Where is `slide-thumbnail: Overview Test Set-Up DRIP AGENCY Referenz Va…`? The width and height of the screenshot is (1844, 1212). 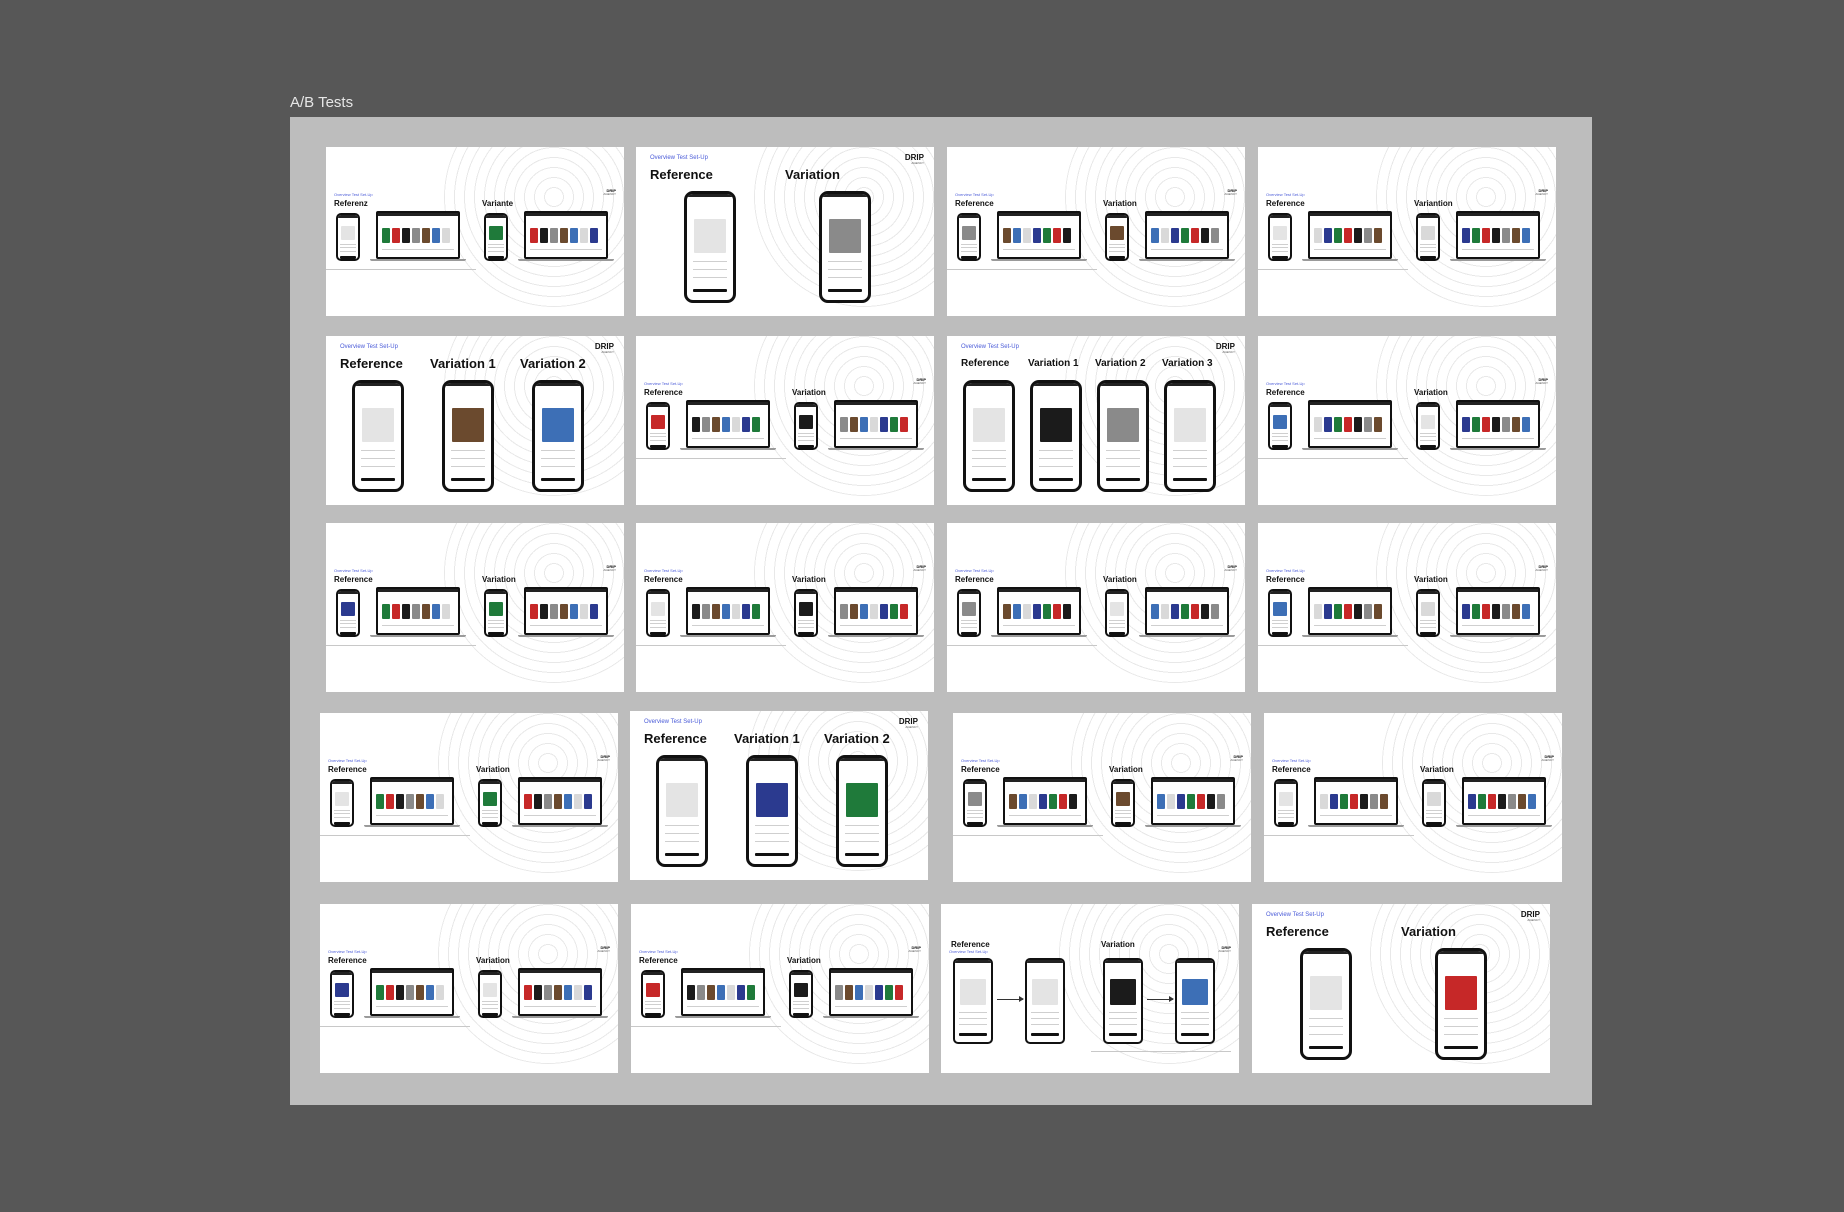
slide-thumbnail: Overview Test Set-Up DRIP AGENCY Referenz Va… is located at coordinates (475, 231).